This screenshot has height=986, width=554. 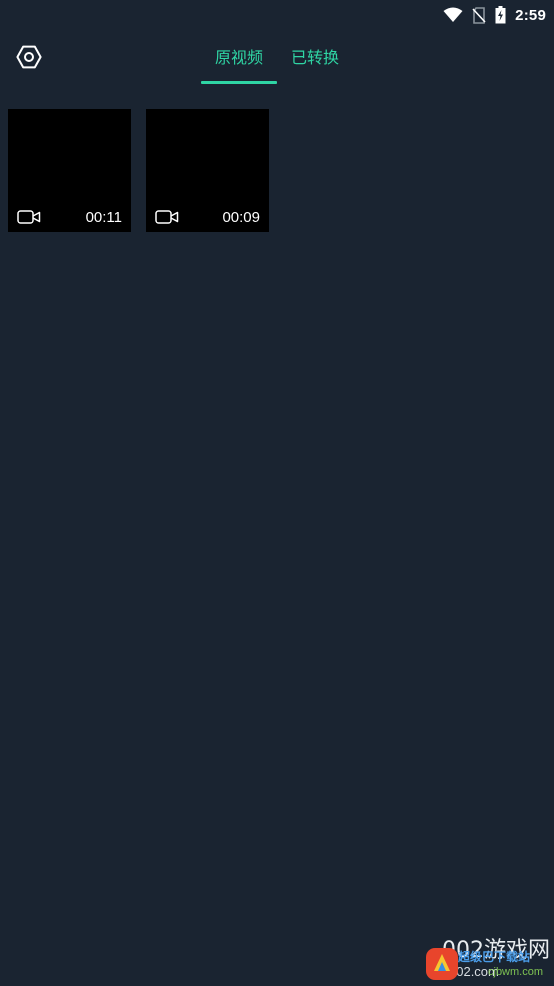 I want to click on video-duration: 00:11, so click(x=103, y=217).